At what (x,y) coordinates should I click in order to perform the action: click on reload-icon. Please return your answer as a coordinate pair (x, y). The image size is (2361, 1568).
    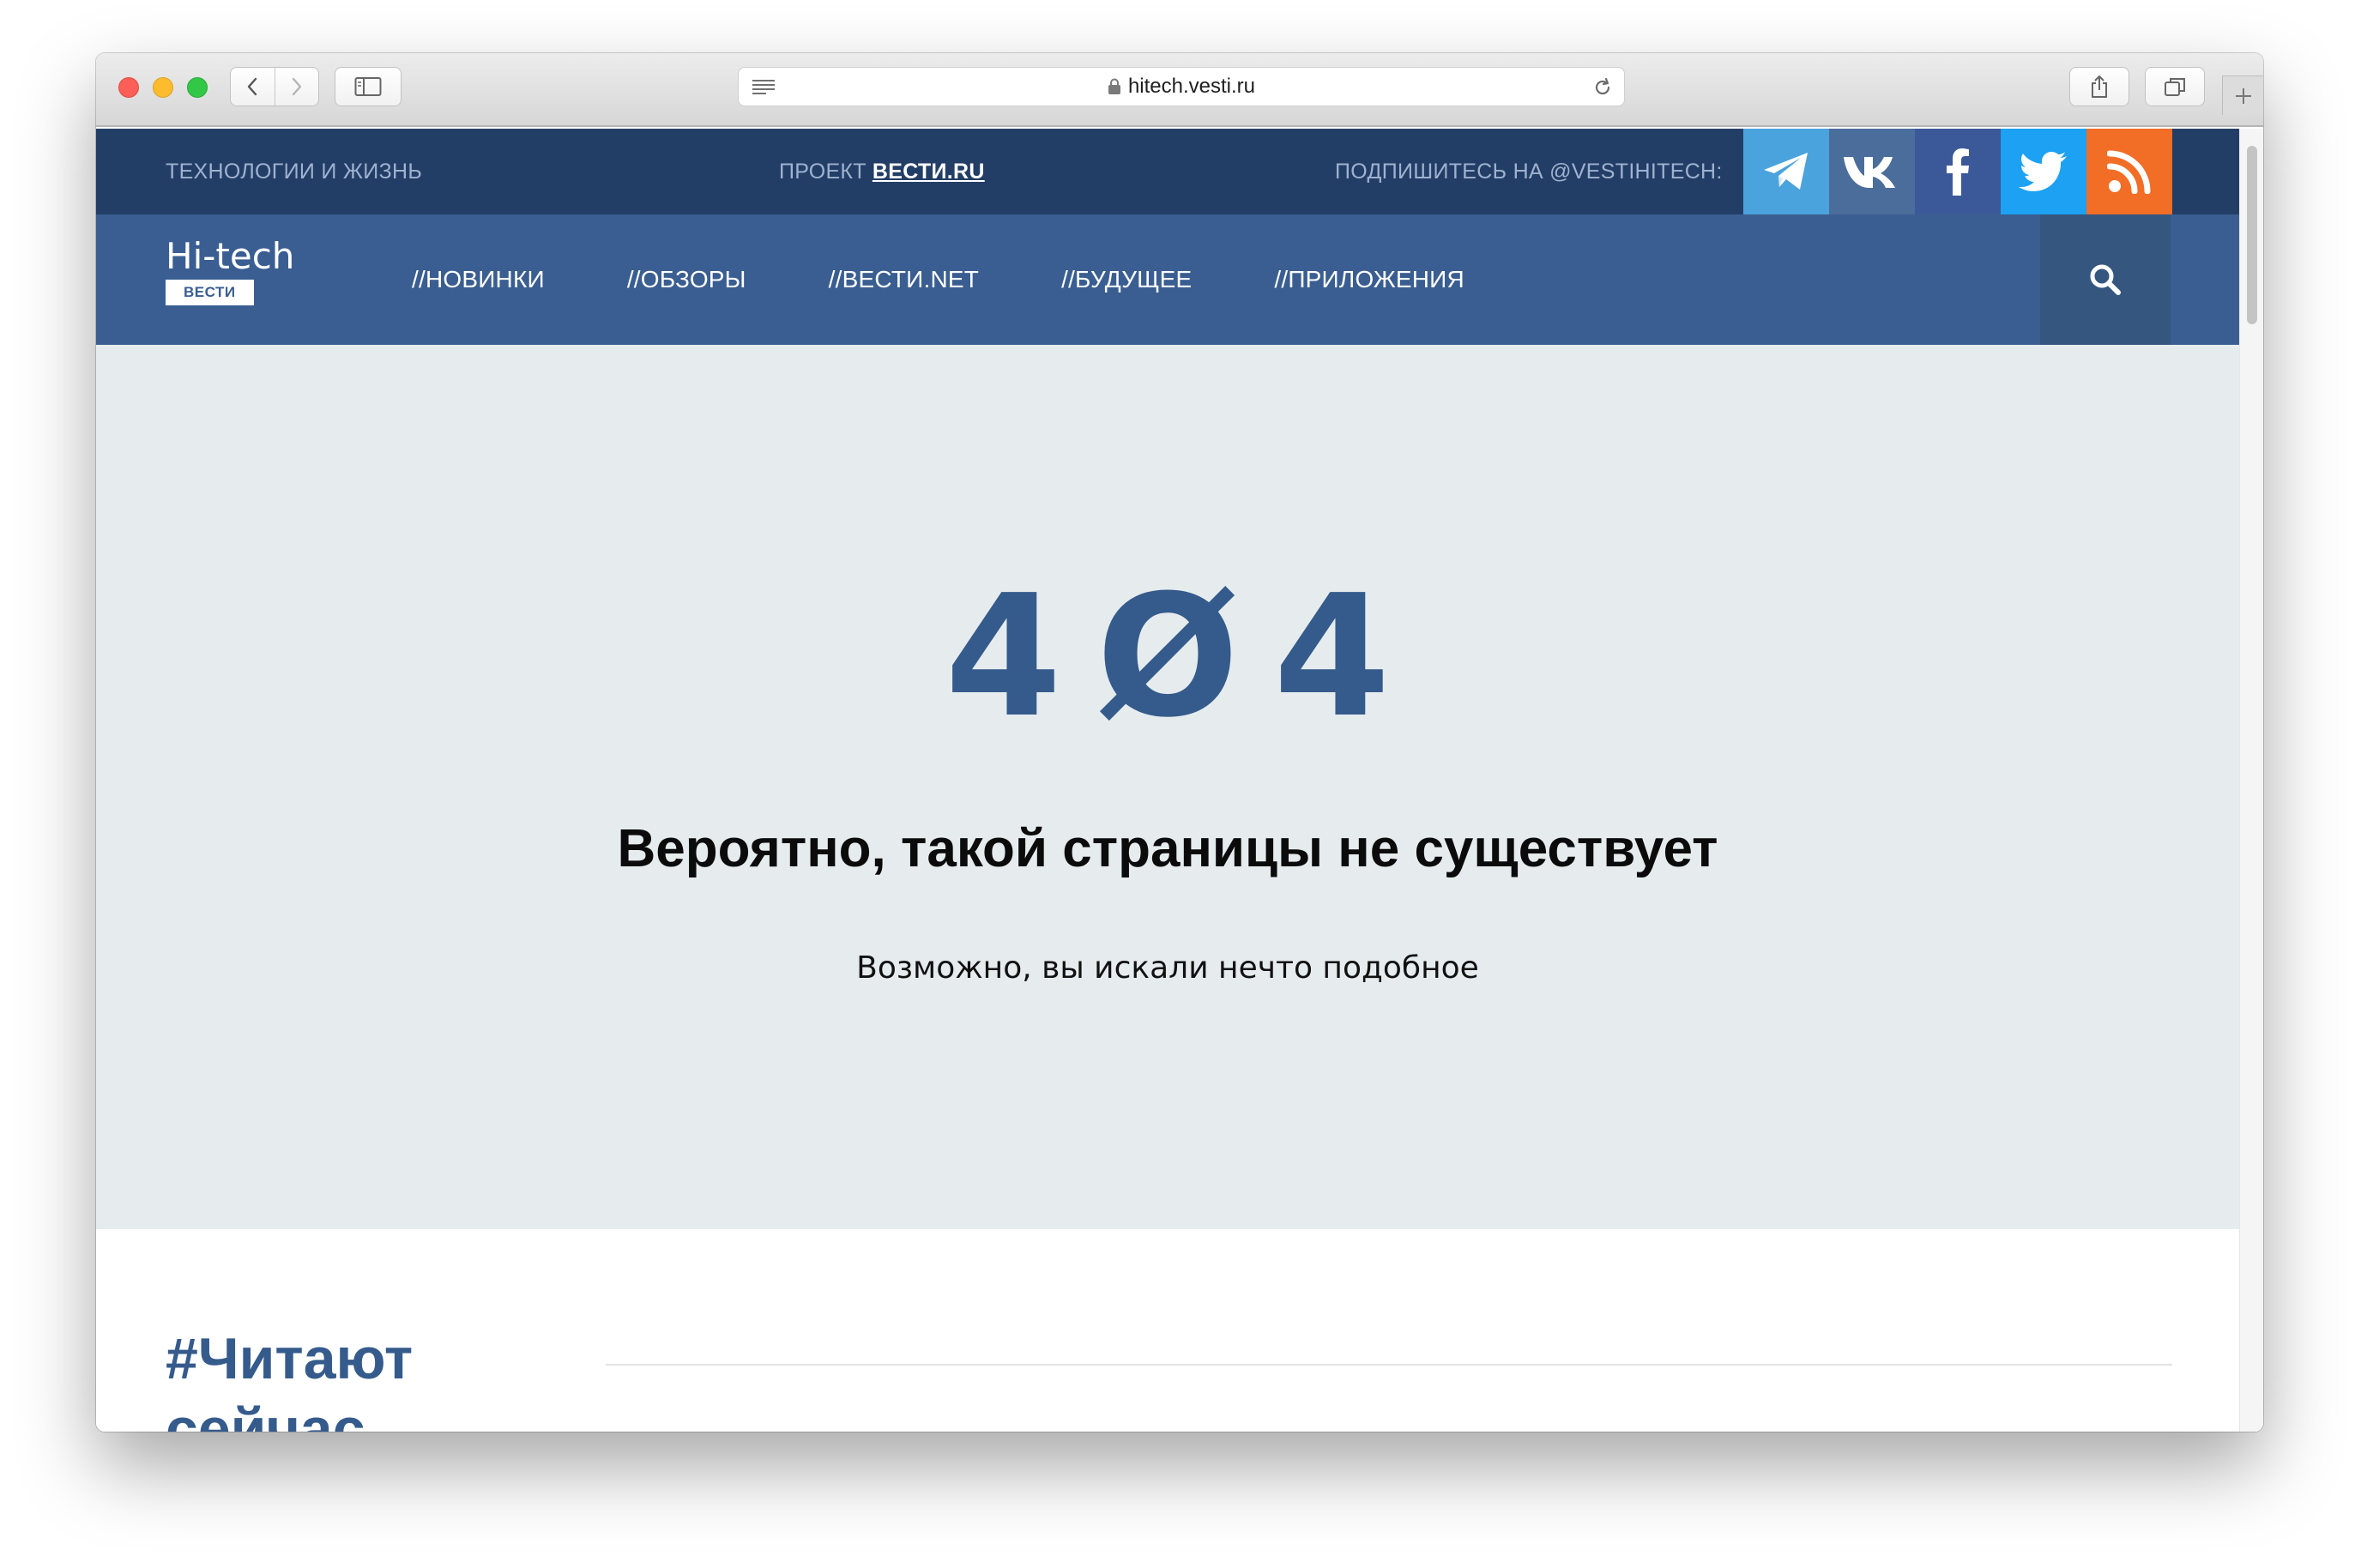
    Looking at the image, I should click on (1602, 87).